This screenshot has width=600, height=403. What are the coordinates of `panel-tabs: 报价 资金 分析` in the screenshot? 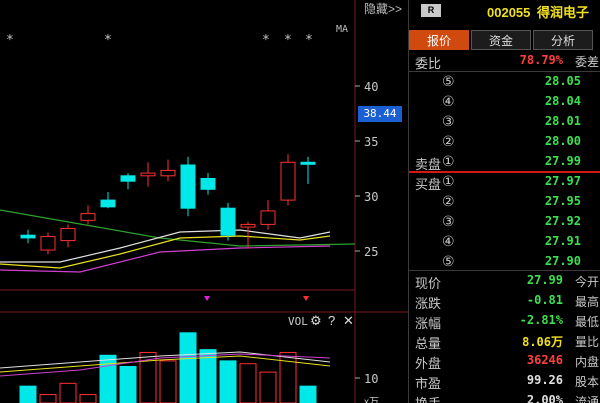 It's located at (504, 41).